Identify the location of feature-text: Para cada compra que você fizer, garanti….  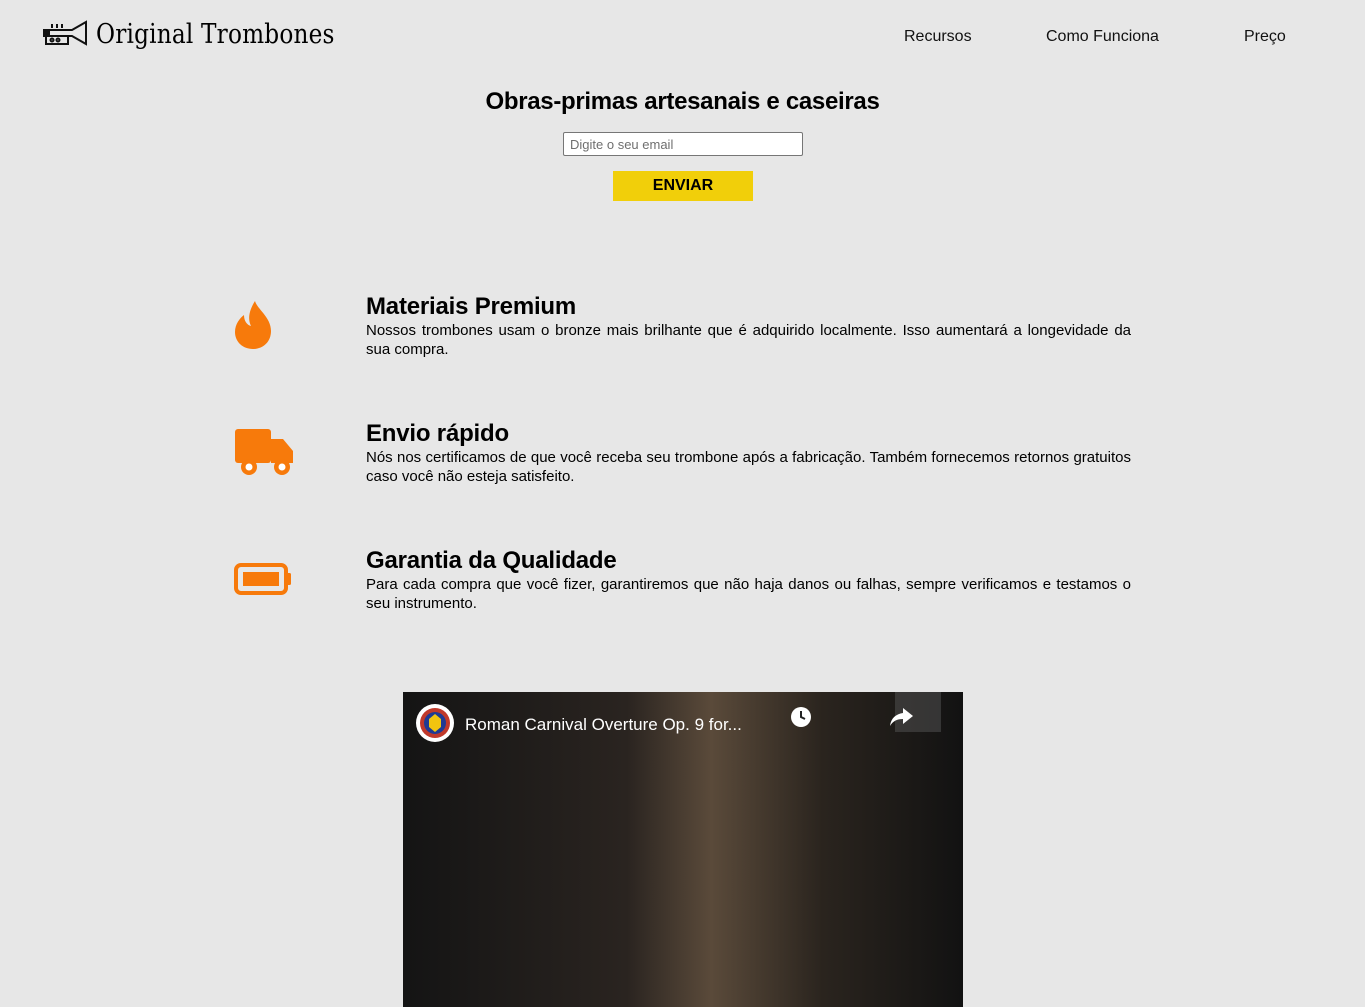
(748, 594).